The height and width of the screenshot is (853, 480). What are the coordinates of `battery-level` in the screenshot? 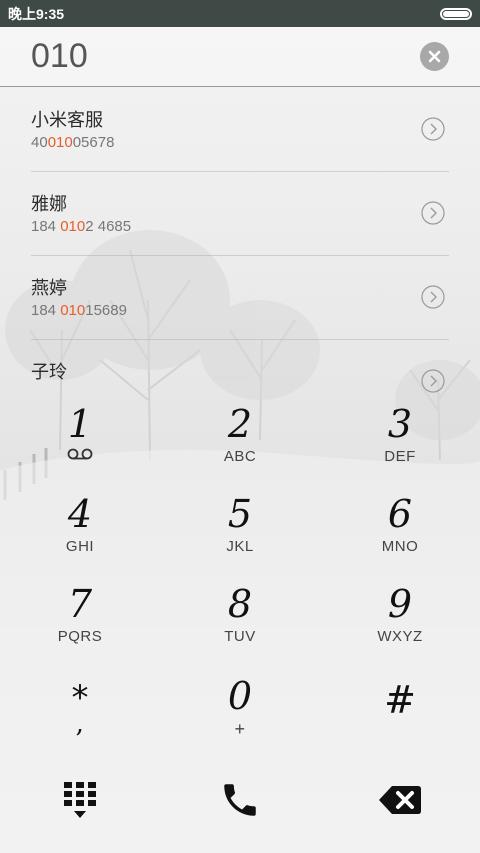 It's located at (456, 14).